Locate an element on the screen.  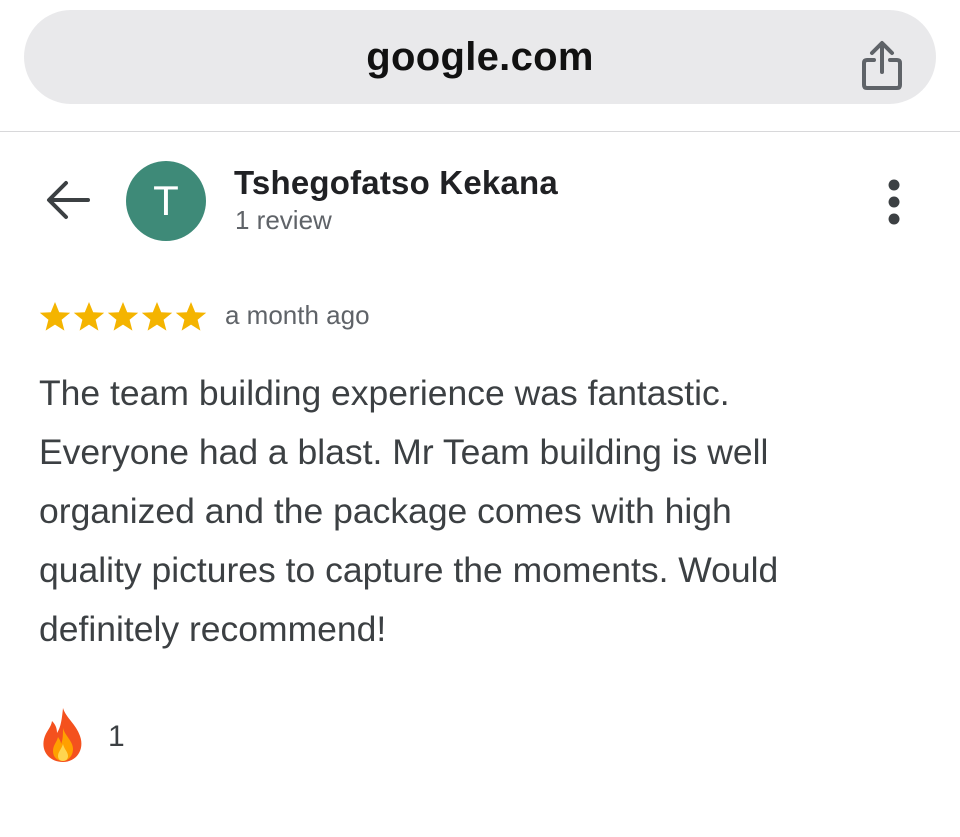
reviewer-review-count: 1 review is located at coordinates (283, 220).